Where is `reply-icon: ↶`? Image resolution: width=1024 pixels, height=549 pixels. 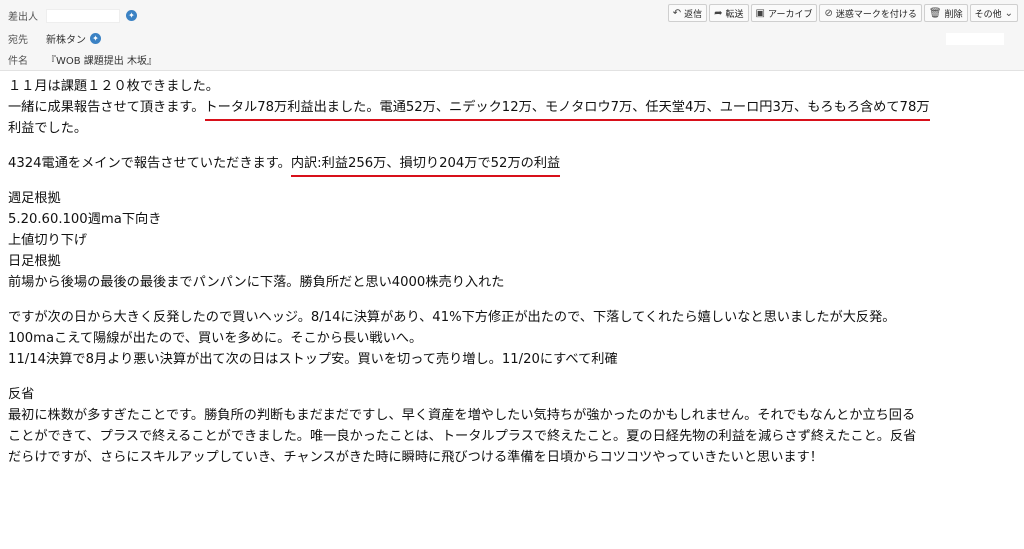
reply-icon: ↶ is located at coordinates (677, 13).